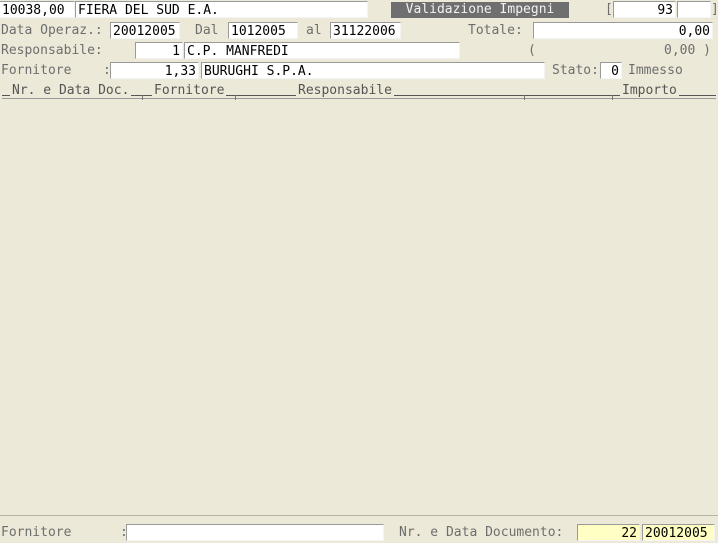 The height and width of the screenshot is (543, 718). Describe the element at coordinates (532, 50) in the screenshot. I see `paren-open: (` at that location.